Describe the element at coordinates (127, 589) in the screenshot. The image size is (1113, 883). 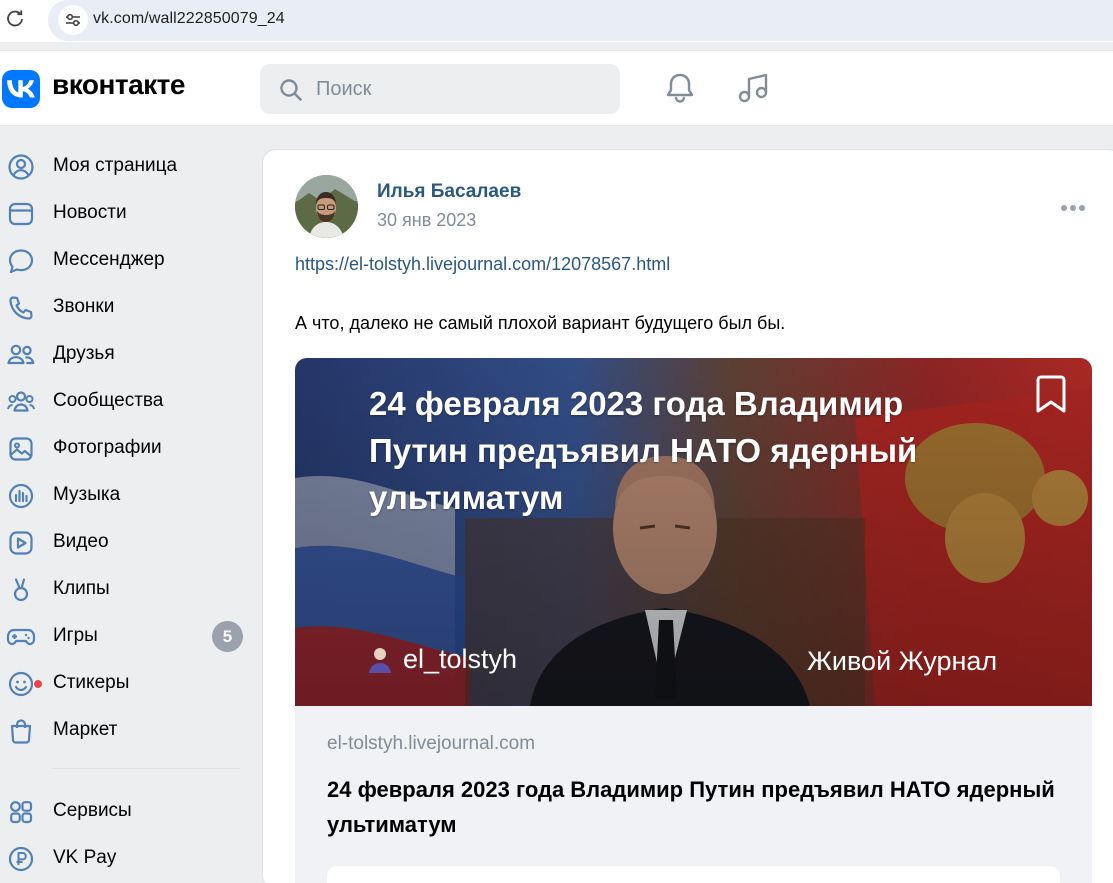
I see `sidebar-item-clips: Клипы` at that location.